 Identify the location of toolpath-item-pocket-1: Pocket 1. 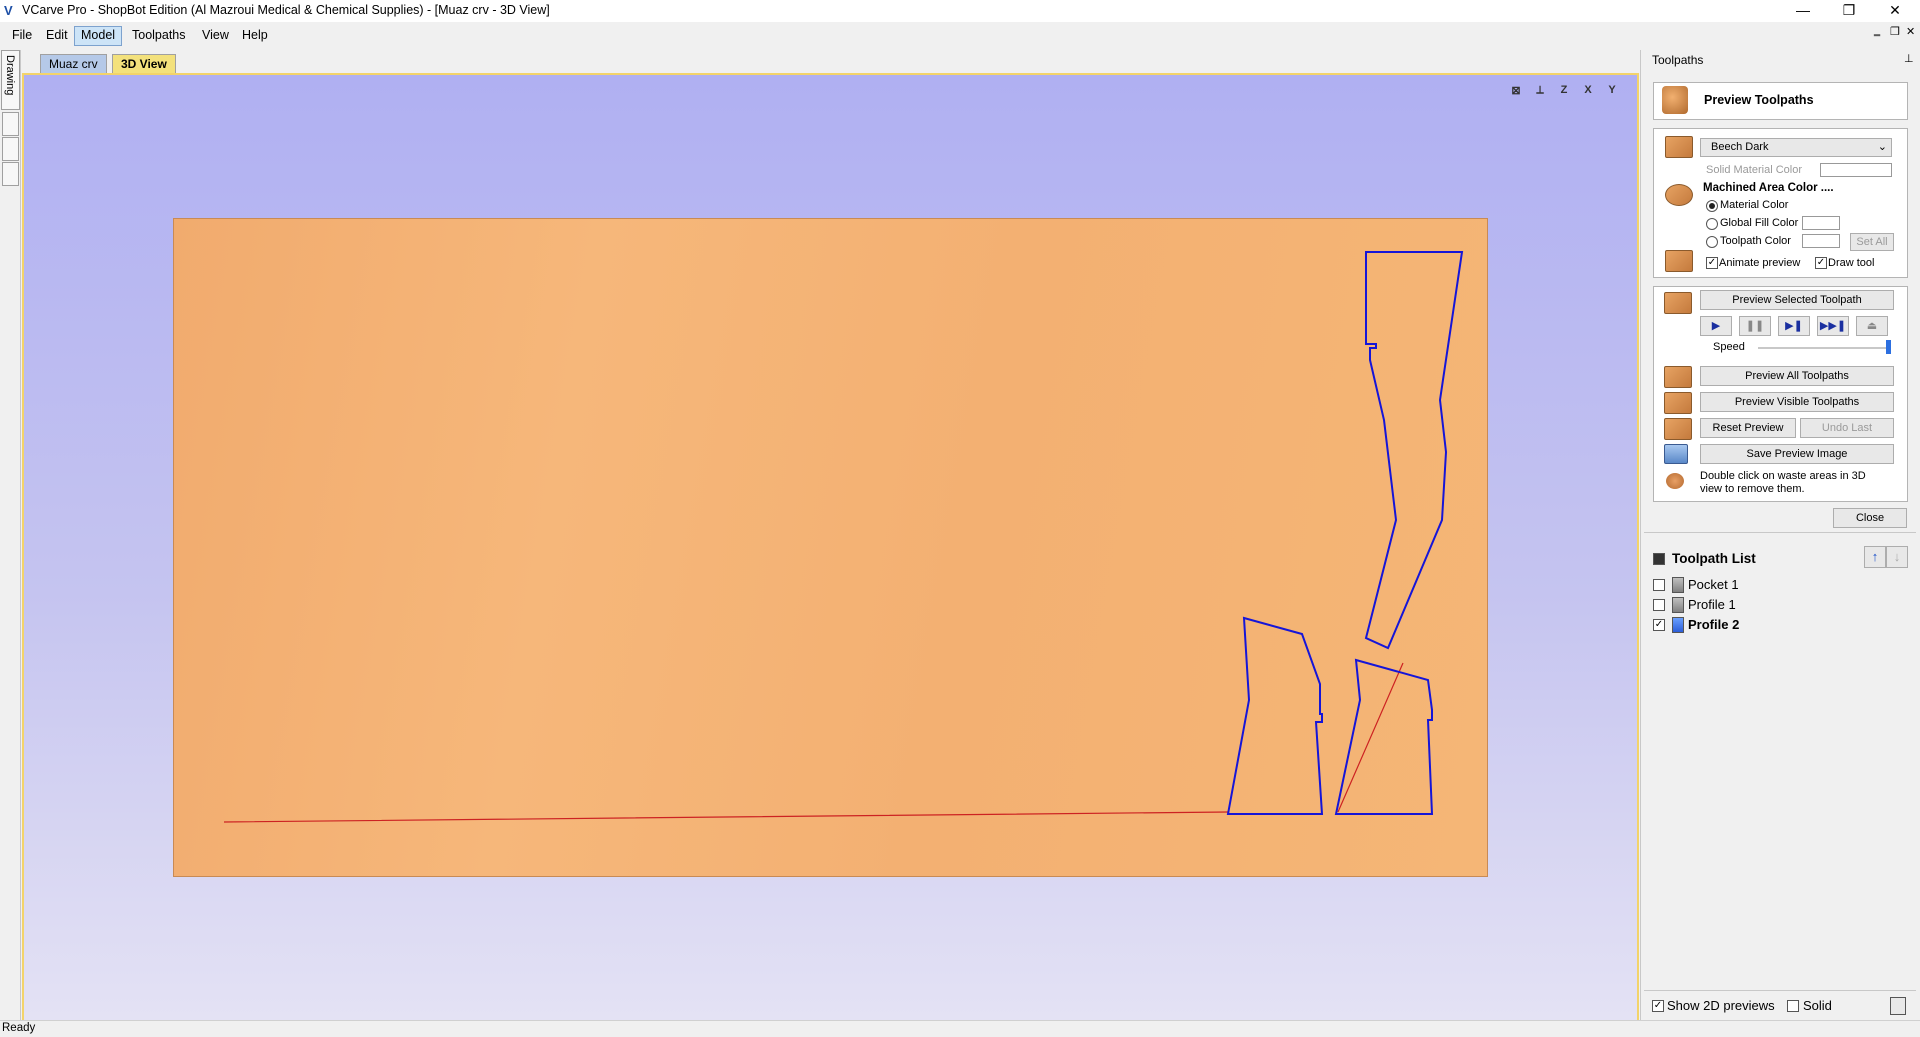
(1713, 584).